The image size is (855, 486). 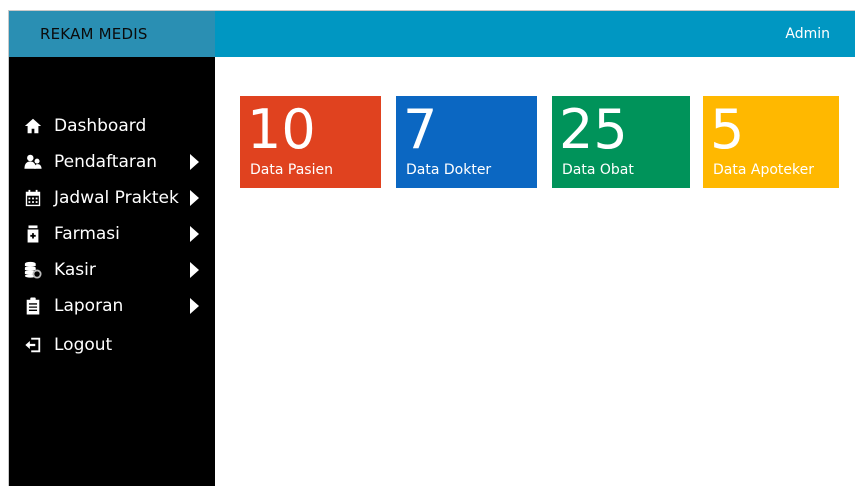 I want to click on sidebar-item-kasir: Kasir, so click(x=112, y=270).